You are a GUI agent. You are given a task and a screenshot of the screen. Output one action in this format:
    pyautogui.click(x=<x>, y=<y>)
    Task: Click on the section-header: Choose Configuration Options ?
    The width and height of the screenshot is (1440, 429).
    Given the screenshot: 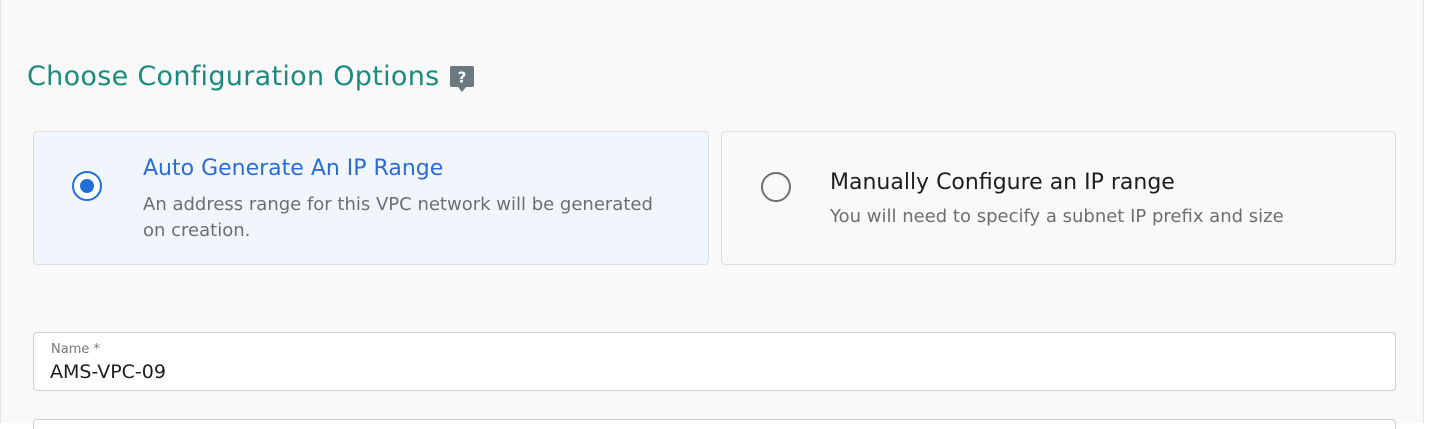 What is the action you would take?
    pyautogui.click(x=250, y=76)
    